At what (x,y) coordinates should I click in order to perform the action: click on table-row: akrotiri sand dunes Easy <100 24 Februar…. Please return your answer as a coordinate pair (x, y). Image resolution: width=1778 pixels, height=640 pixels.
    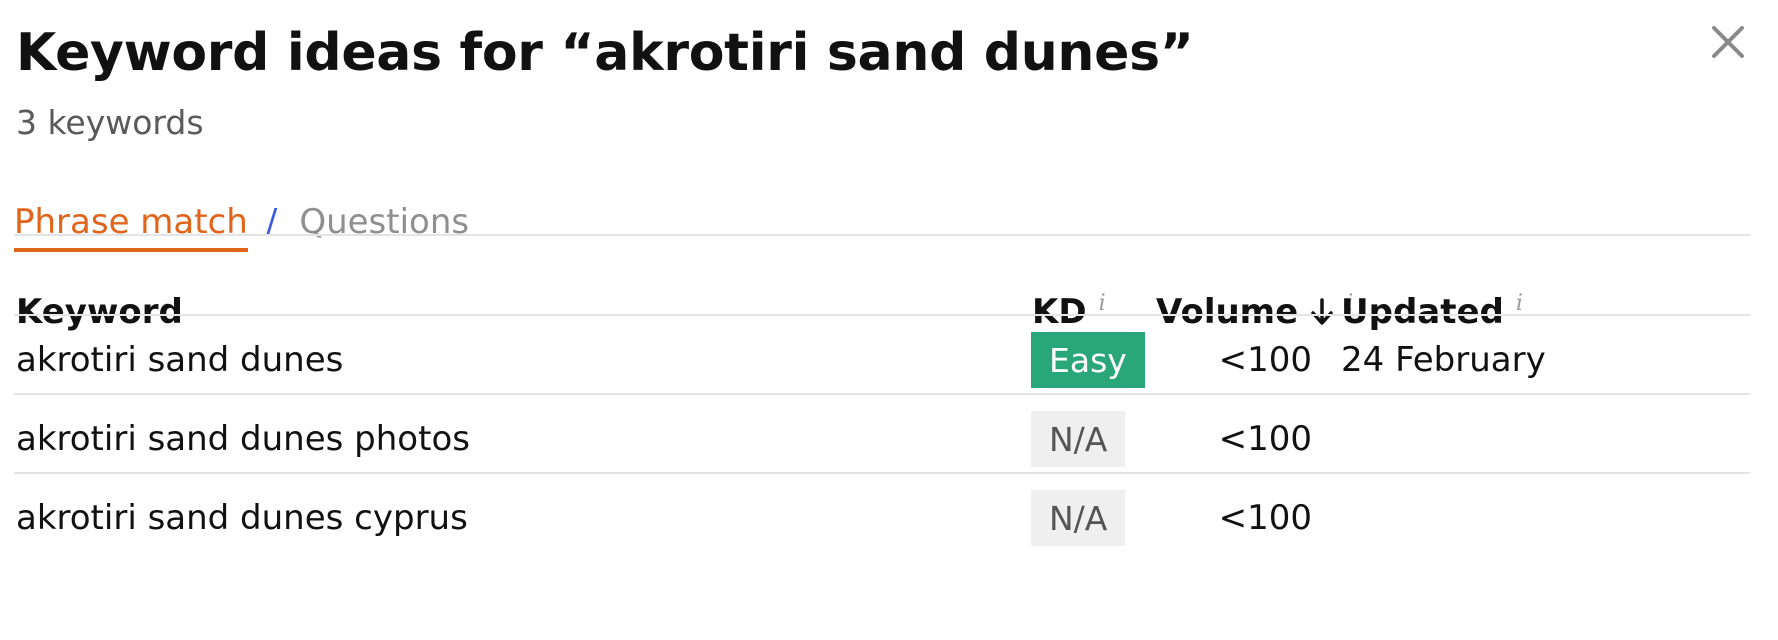
    Looking at the image, I should click on (882, 360).